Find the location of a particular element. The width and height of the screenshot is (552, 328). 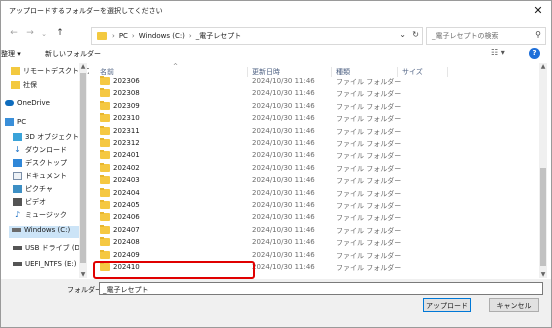

breadcrumb-windows-c: Windows (C:) is located at coordinates (162, 36).